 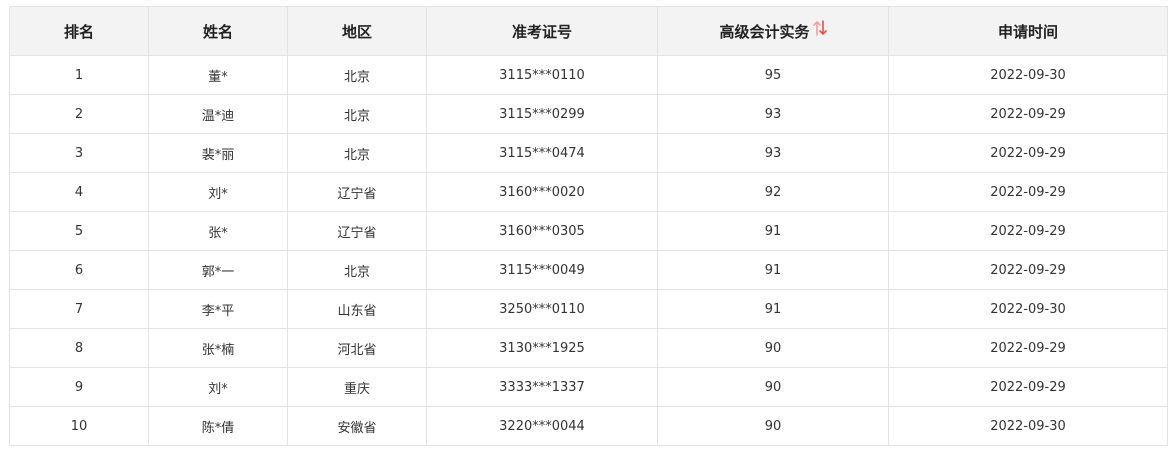 I want to click on table-row: 9 刘* 重庆 3333***1337 90 2022-09-29, so click(x=588, y=387).